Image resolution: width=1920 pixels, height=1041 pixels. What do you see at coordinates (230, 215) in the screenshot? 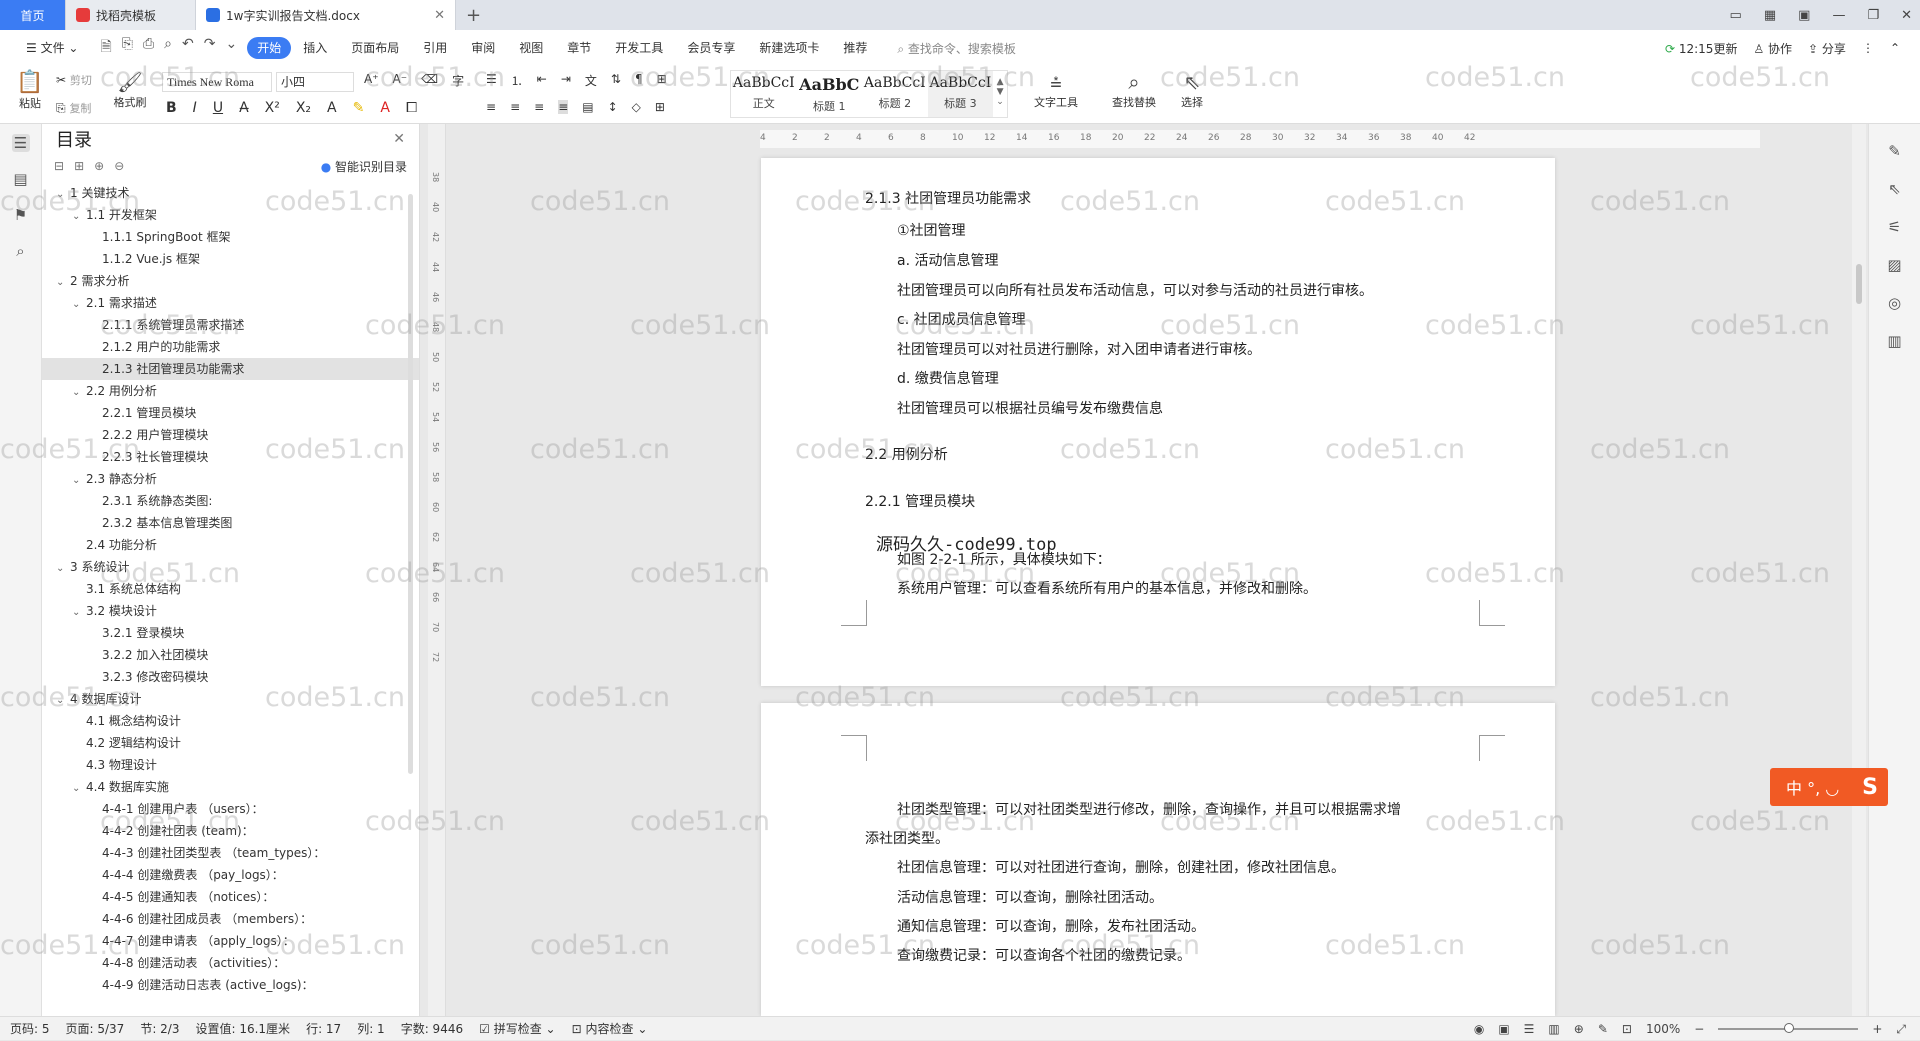
I see `toc-item: ⌄ 1.1 开发框架` at bounding box center [230, 215].